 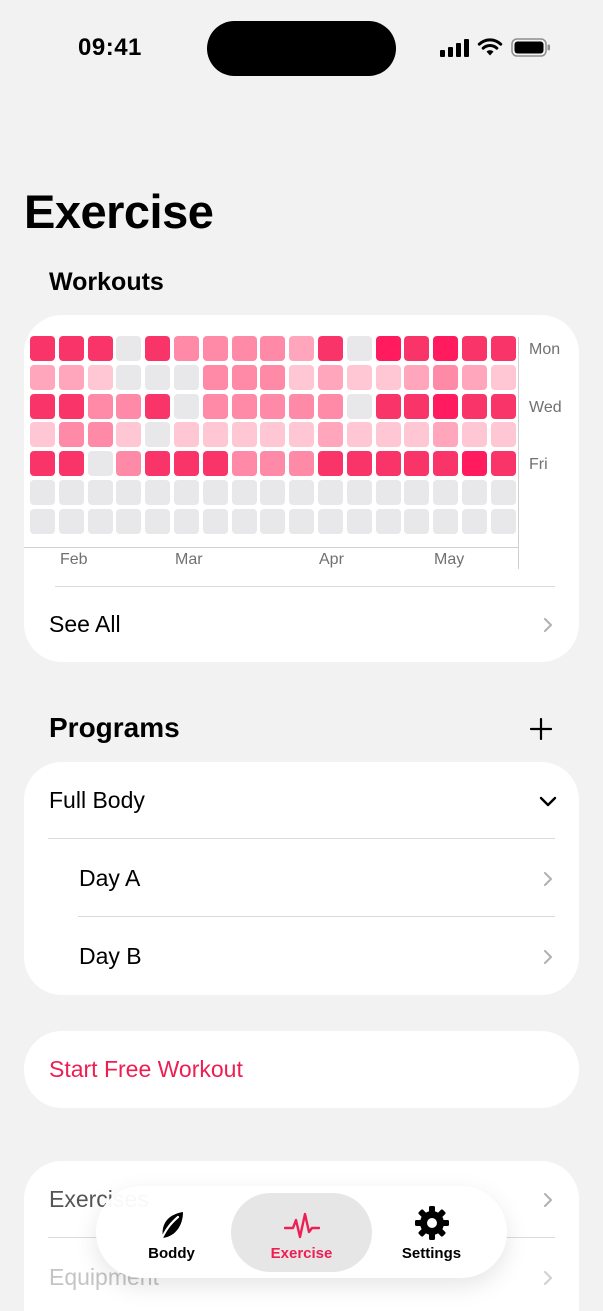 What do you see at coordinates (518, 453) in the screenshot?
I see `heatmap-axis-vertical` at bounding box center [518, 453].